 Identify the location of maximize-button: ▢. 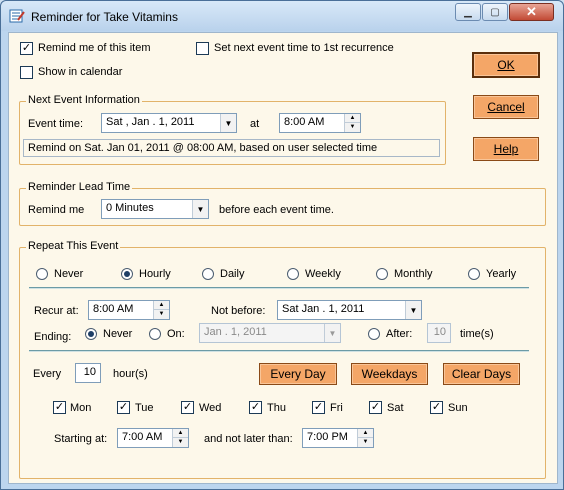
(495, 12).